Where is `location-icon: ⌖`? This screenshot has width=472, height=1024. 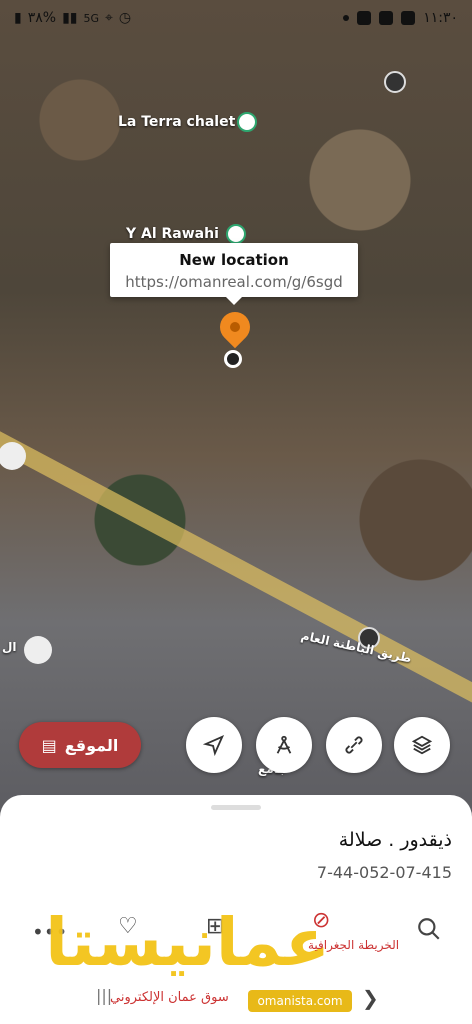 location-icon: ⌖ is located at coordinates (109, 18).